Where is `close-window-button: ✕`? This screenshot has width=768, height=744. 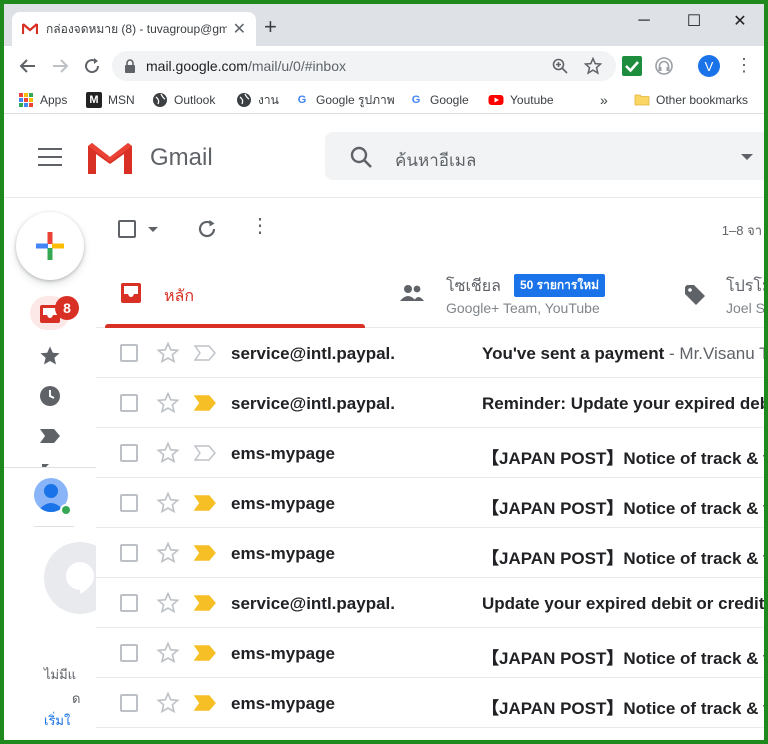 close-window-button: ✕ is located at coordinates (740, 21).